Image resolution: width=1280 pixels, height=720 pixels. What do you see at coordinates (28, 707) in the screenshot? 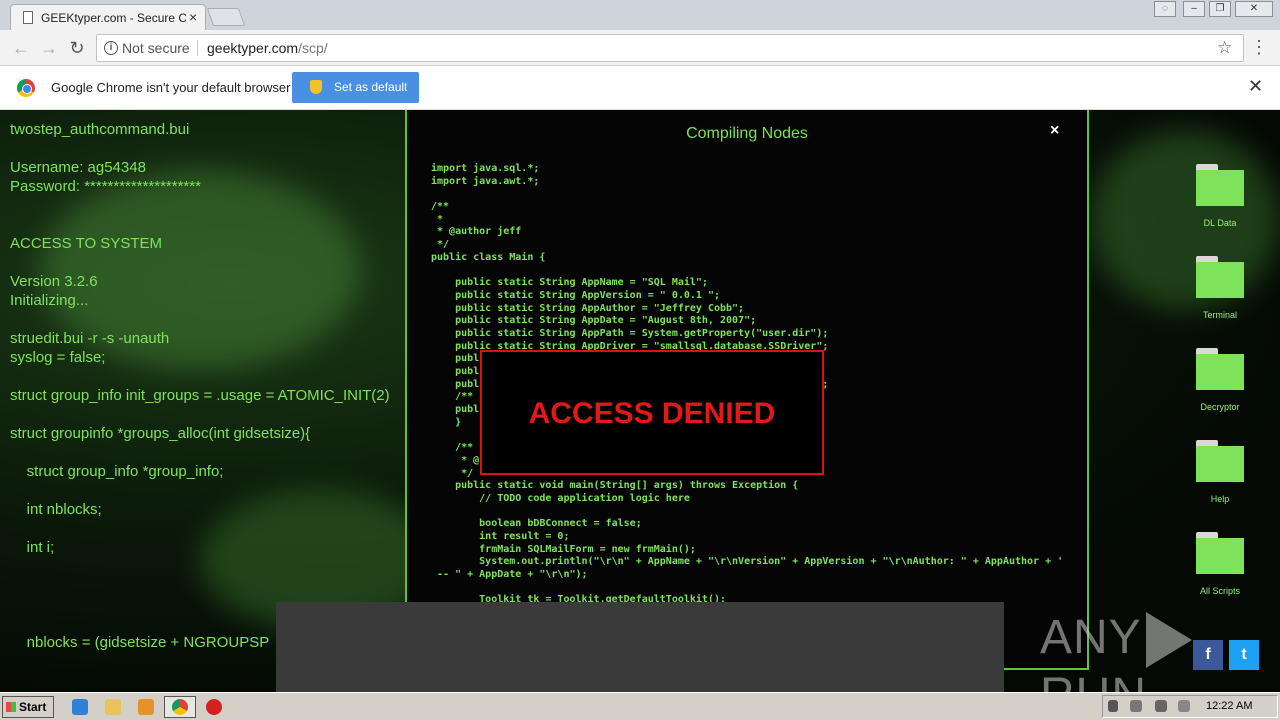
I see `start-button: Start` at bounding box center [28, 707].